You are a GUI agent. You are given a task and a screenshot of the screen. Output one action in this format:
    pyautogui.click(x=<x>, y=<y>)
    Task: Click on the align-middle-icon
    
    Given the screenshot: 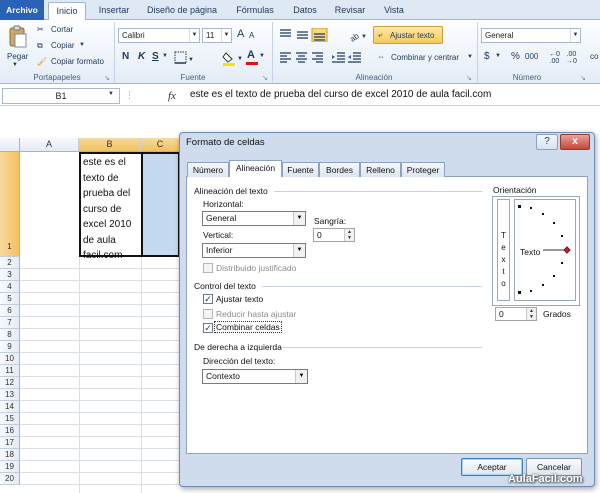 What is the action you would take?
    pyautogui.click(x=303, y=35)
    